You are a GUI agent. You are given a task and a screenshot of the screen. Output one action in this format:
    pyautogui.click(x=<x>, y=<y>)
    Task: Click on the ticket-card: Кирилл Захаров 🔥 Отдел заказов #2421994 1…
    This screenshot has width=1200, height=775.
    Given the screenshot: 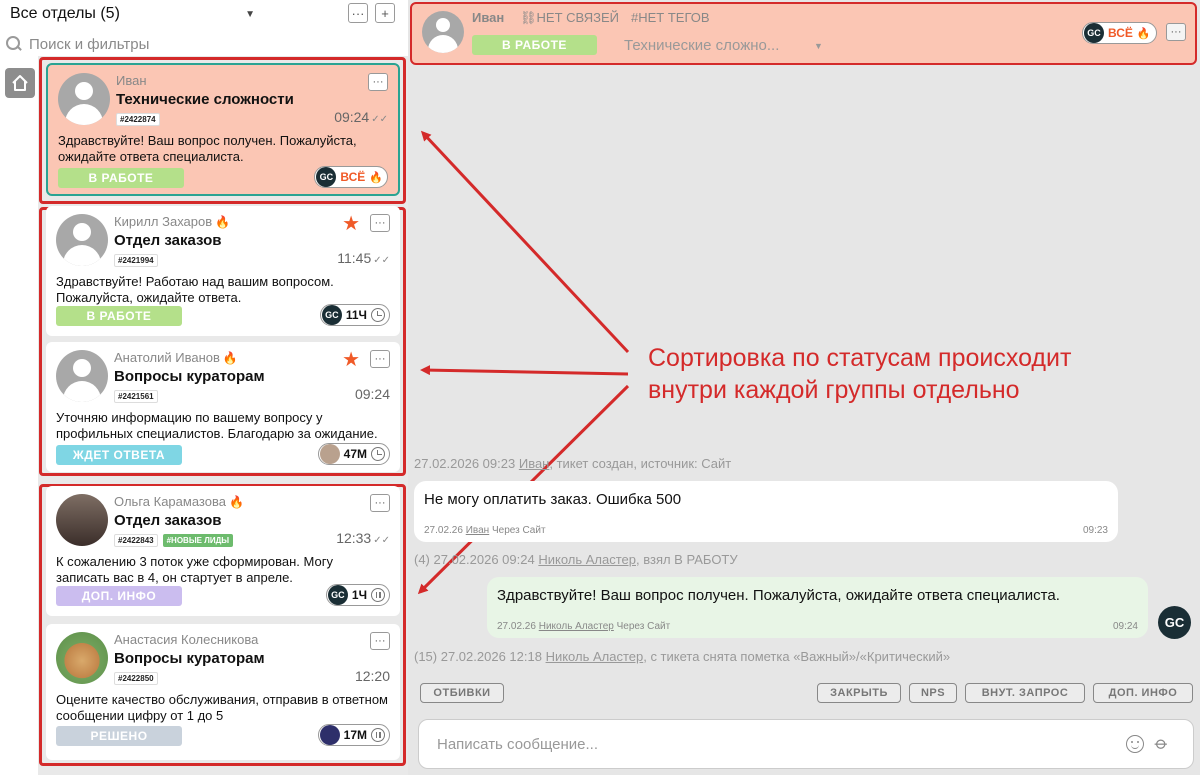 What is the action you would take?
    pyautogui.click(x=223, y=271)
    